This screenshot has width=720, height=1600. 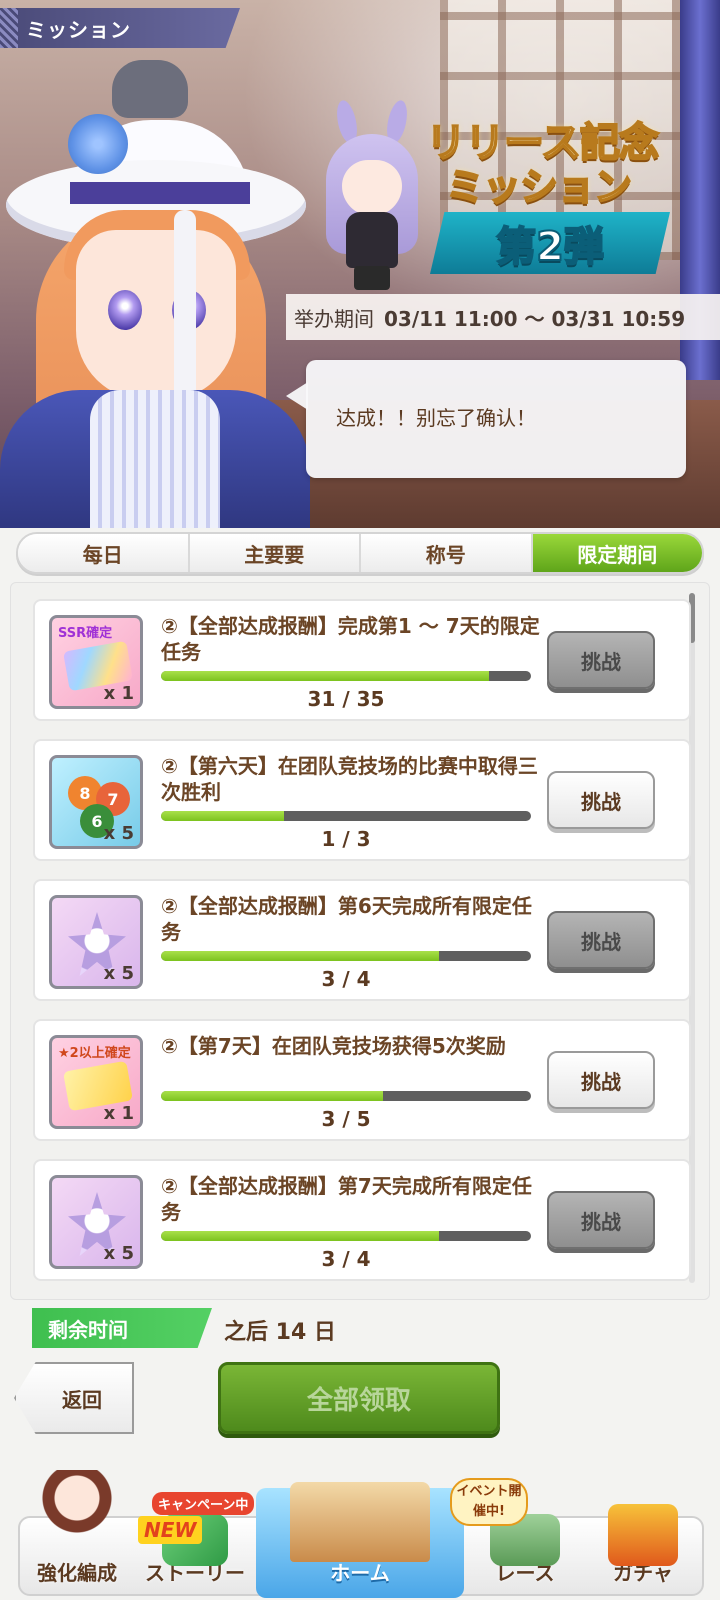 What do you see at coordinates (96, 1082) in the screenshot?
I see `gold-ticket-icon: ★2以上確定 x 1` at bounding box center [96, 1082].